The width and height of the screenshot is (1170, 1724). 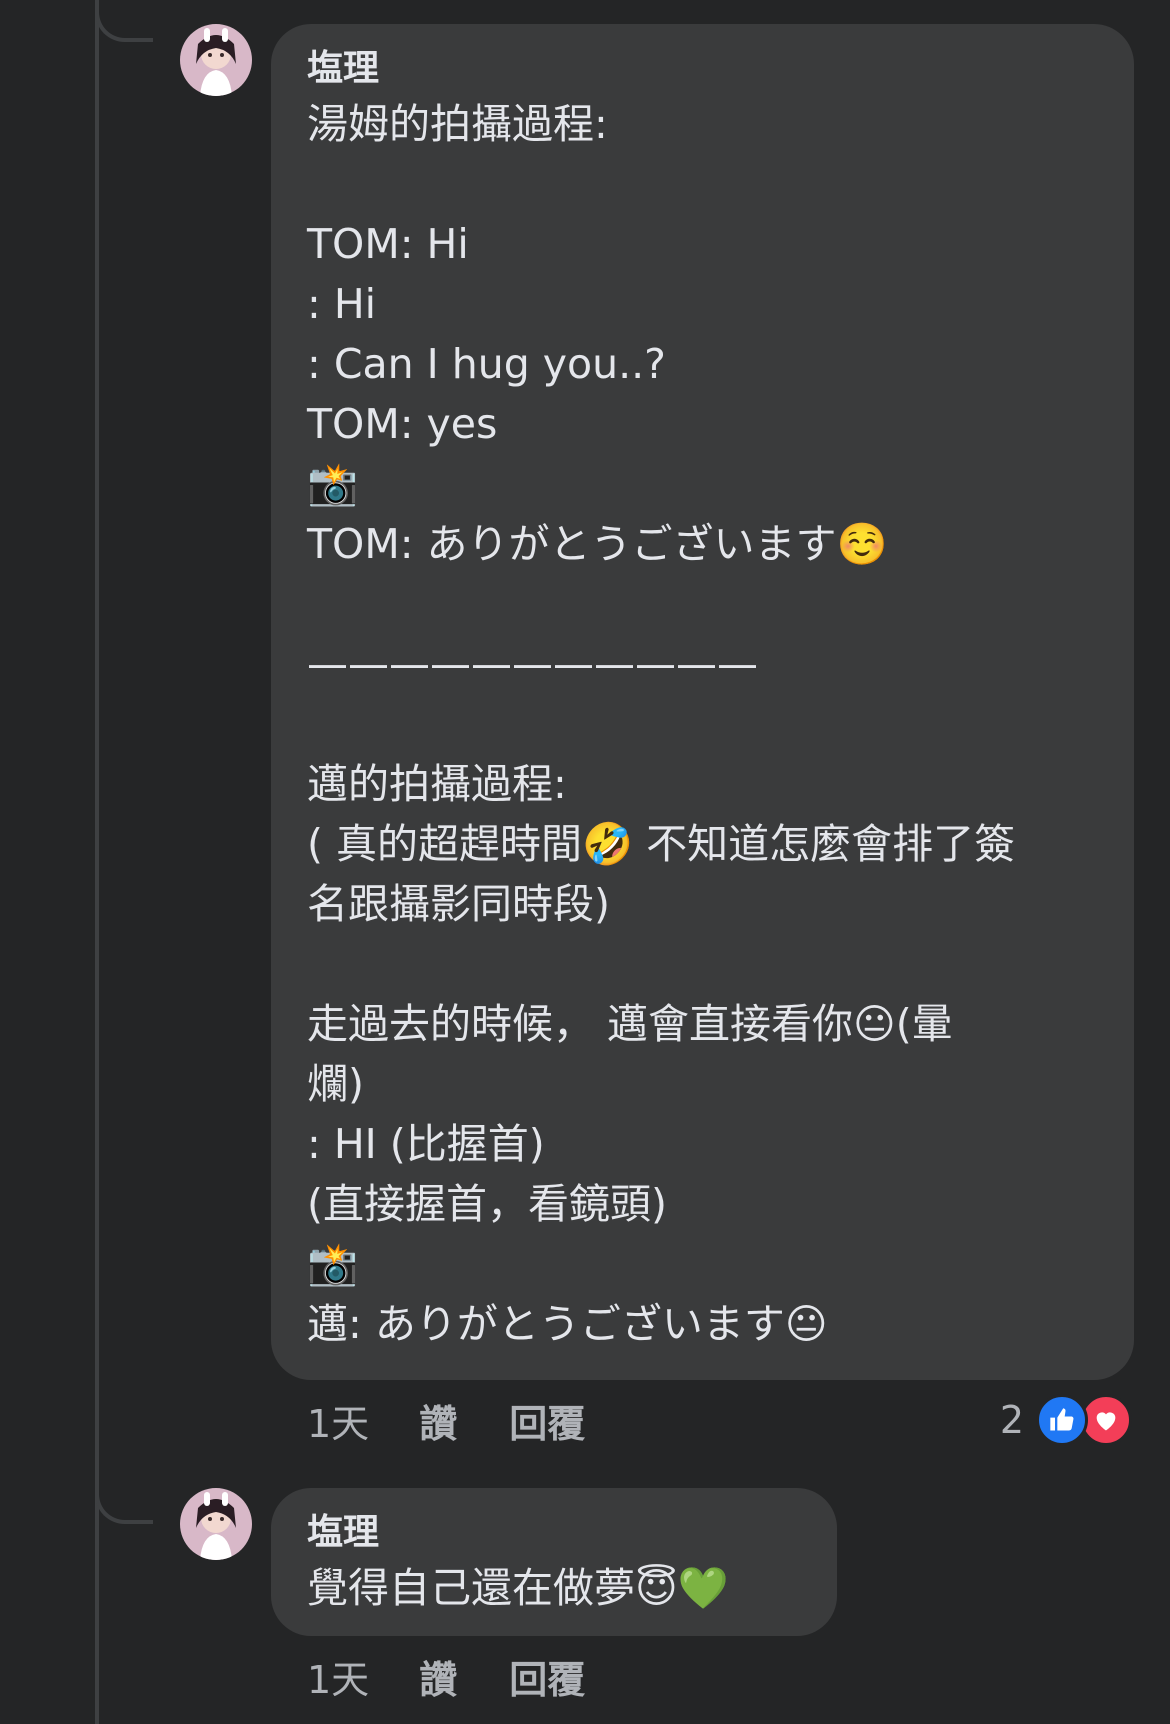 I want to click on comment-text: 覺得自己還在做夢😇💚, so click(x=518, y=1588).